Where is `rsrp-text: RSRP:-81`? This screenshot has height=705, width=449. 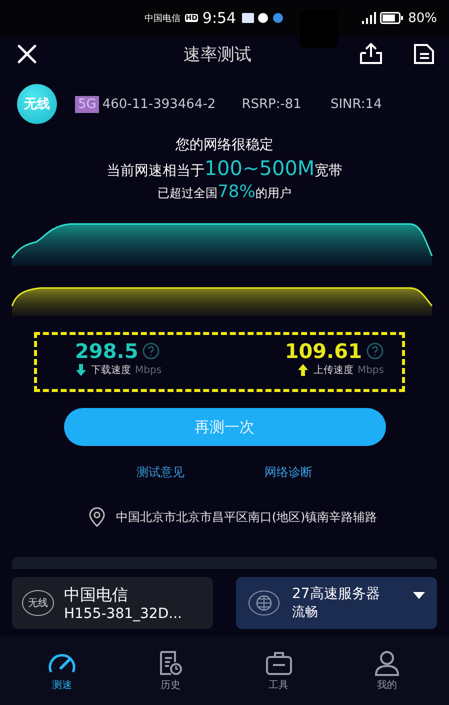 rsrp-text: RSRP:-81 is located at coordinates (272, 104).